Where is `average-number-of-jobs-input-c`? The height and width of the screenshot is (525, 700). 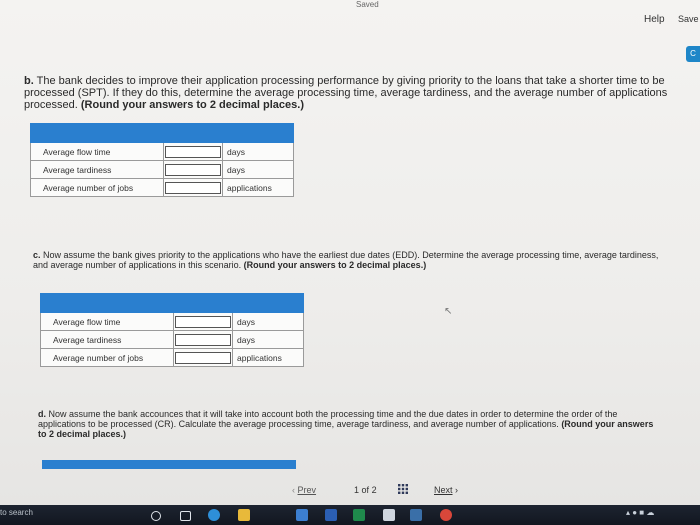 average-number-of-jobs-input-c is located at coordinates (203, 357).